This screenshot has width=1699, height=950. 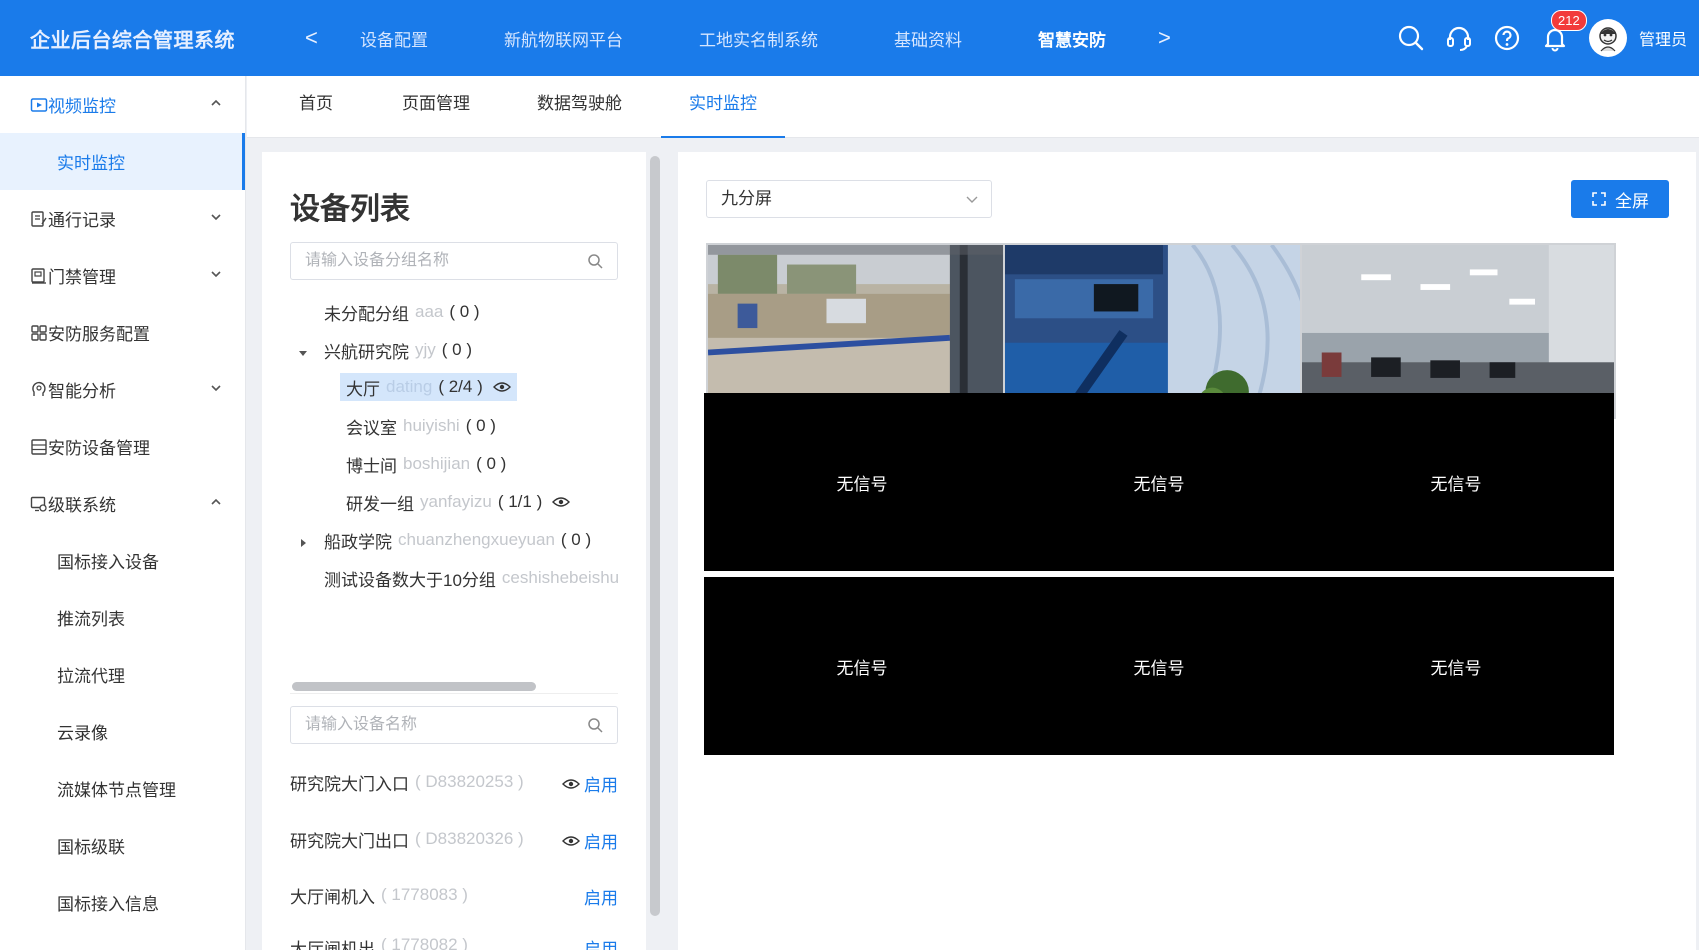 What do you see at coordinates (1663, 38) in the screenshot?
I see `user-name: 管理员` at bounding box center [1663, 38].